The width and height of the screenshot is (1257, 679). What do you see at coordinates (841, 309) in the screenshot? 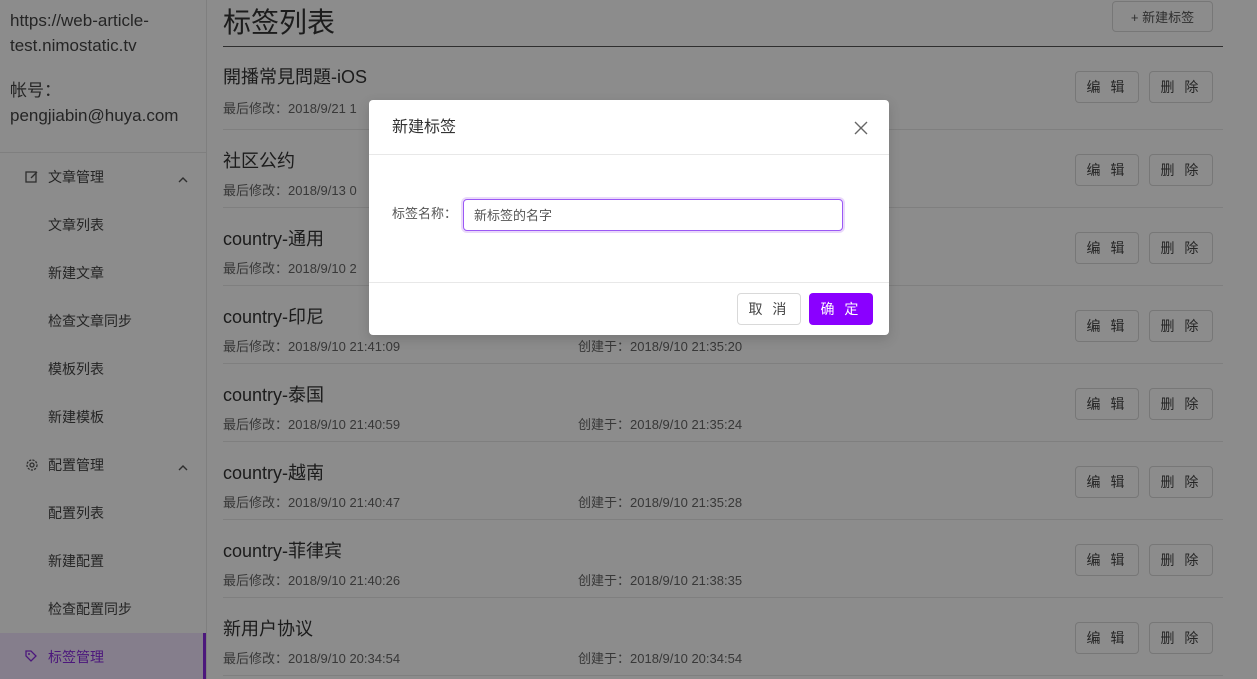
I see `confirm-button: 确 定` at bounding box center [841, 309].